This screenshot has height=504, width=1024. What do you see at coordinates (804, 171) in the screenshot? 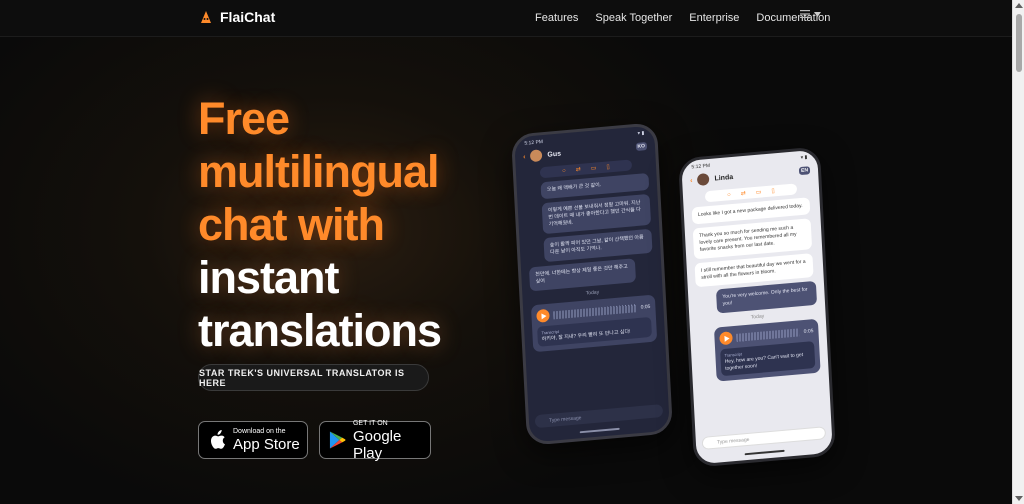
I see `language-badge: EN` at bounding box center [804, 171].